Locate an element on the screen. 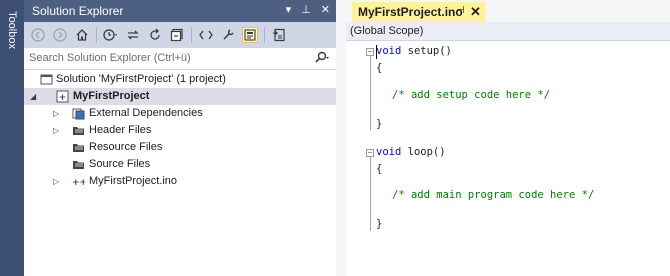 The image size is (670, 276). tree-item-label: Source Files is located at coordinates (120, 164).